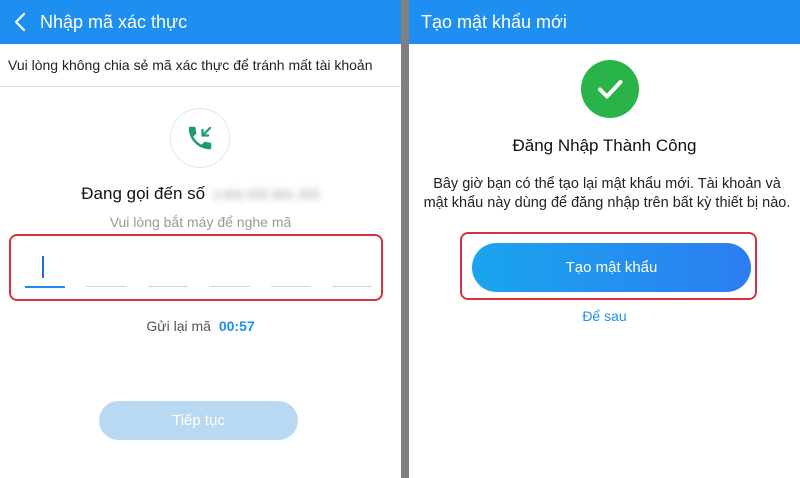 Image resolution: width=800 pixels, height=478 pixels. I want to click on new-password-header: Tạo mật khẩu mới, so click(604, 22).